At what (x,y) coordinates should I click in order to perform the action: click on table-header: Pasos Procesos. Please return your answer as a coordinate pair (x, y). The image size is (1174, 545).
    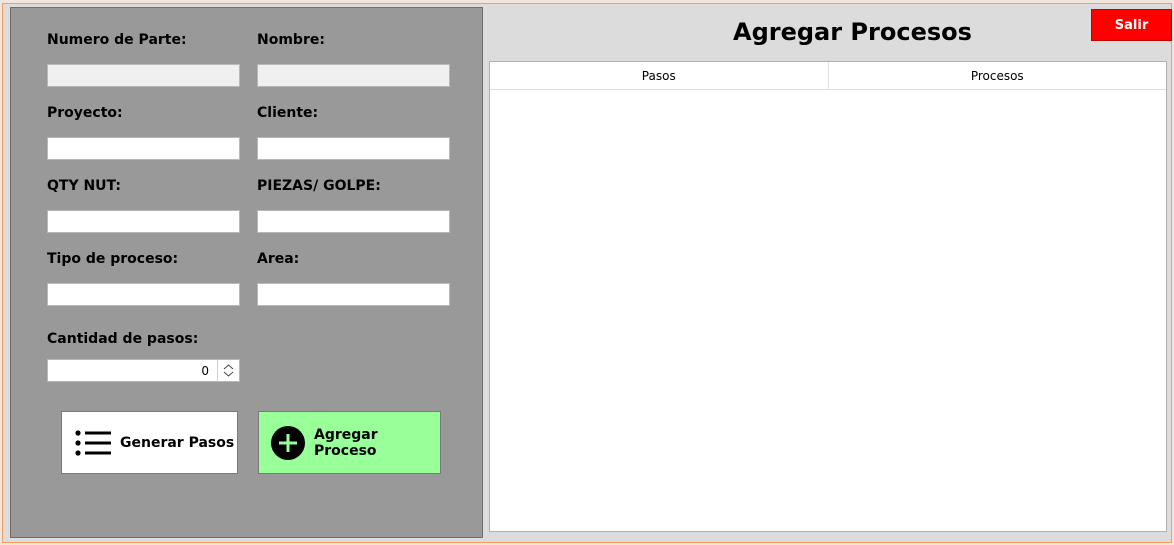
    Looking at the image, I should click on (828, 76).